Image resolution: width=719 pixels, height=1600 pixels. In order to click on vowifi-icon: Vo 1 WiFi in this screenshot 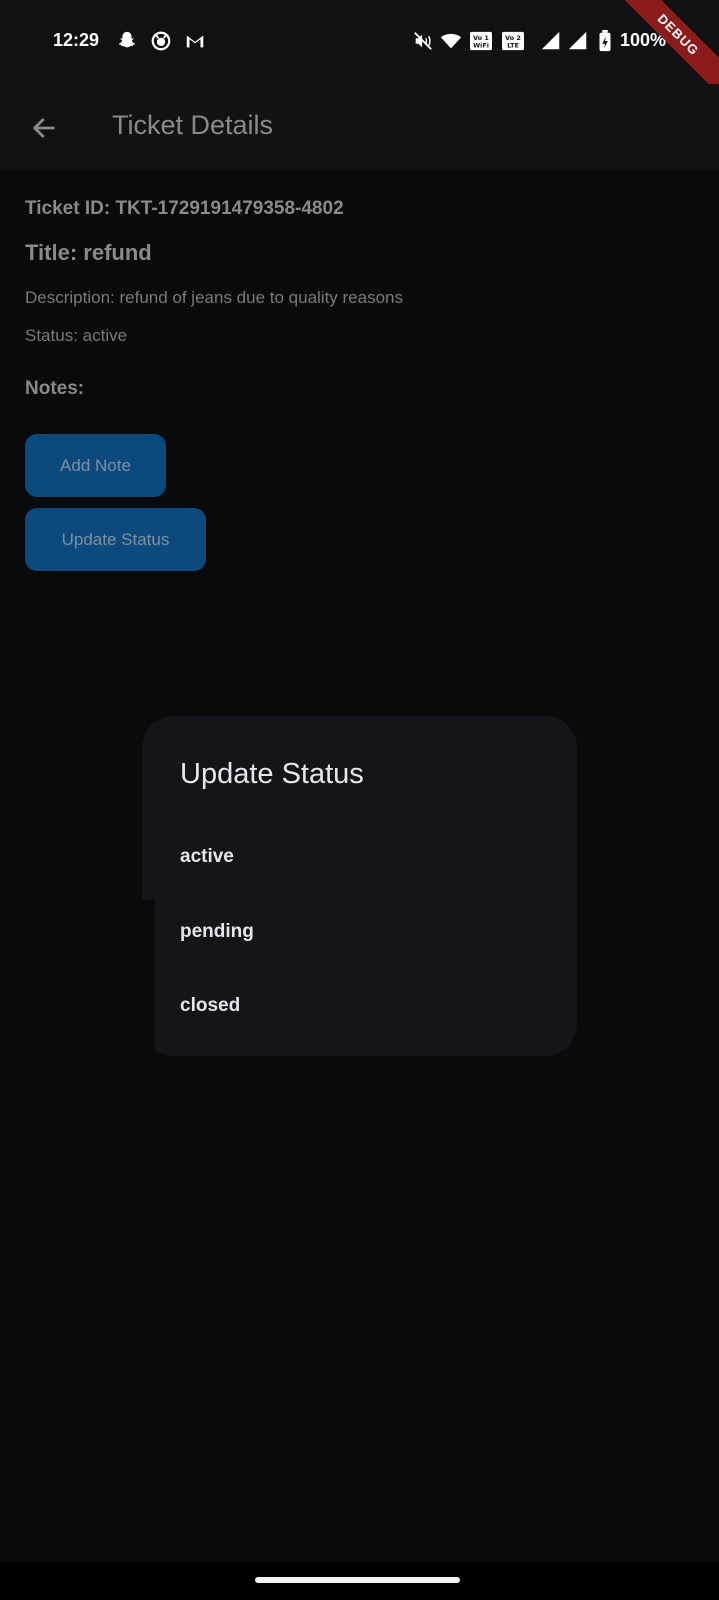, I will do `click(481, 41)`.